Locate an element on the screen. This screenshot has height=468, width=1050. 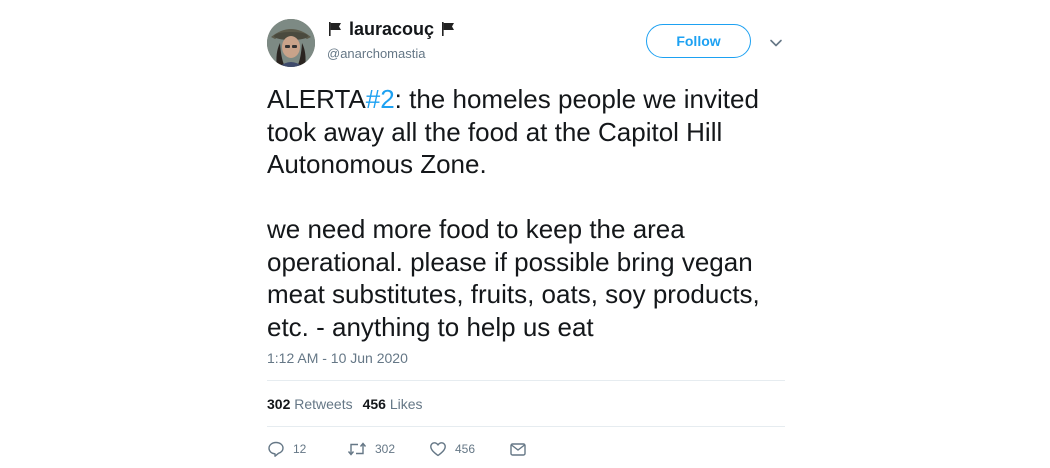
retweets-stat: 302 Retweets is located at coordinates (310, 404).